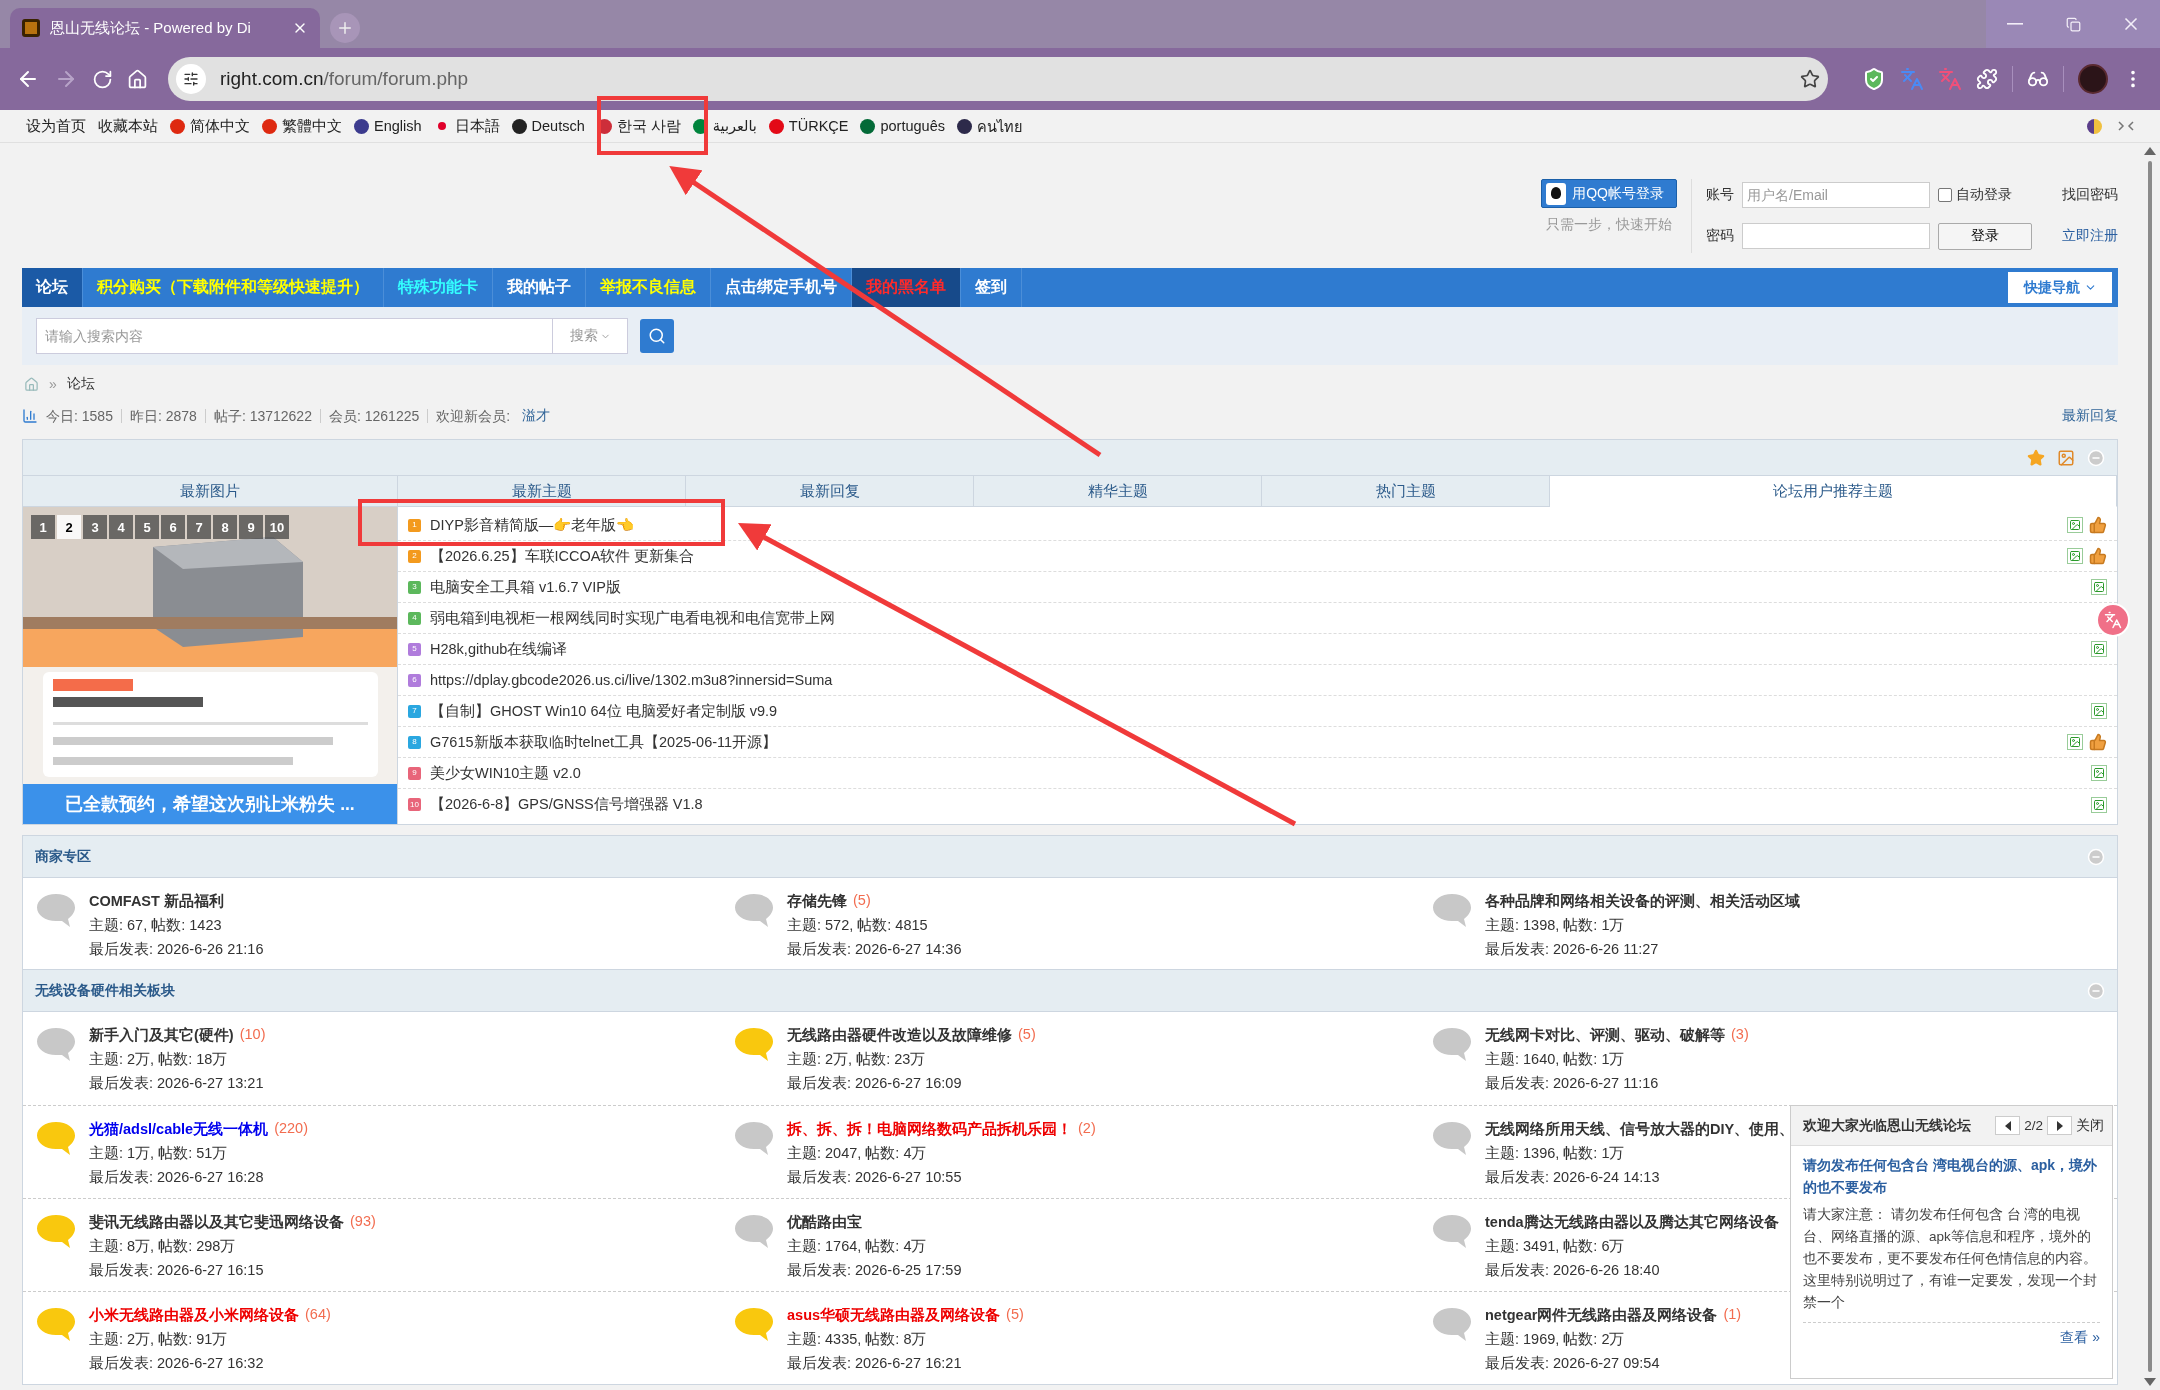 Image resolution: width=2160 pixels, height=1390 pixels. Describe the element at coordinates (1605, 1035) in the screenshot. I see `forum-link: 无线网卡对比、评测、驱动、破解等` at that location.